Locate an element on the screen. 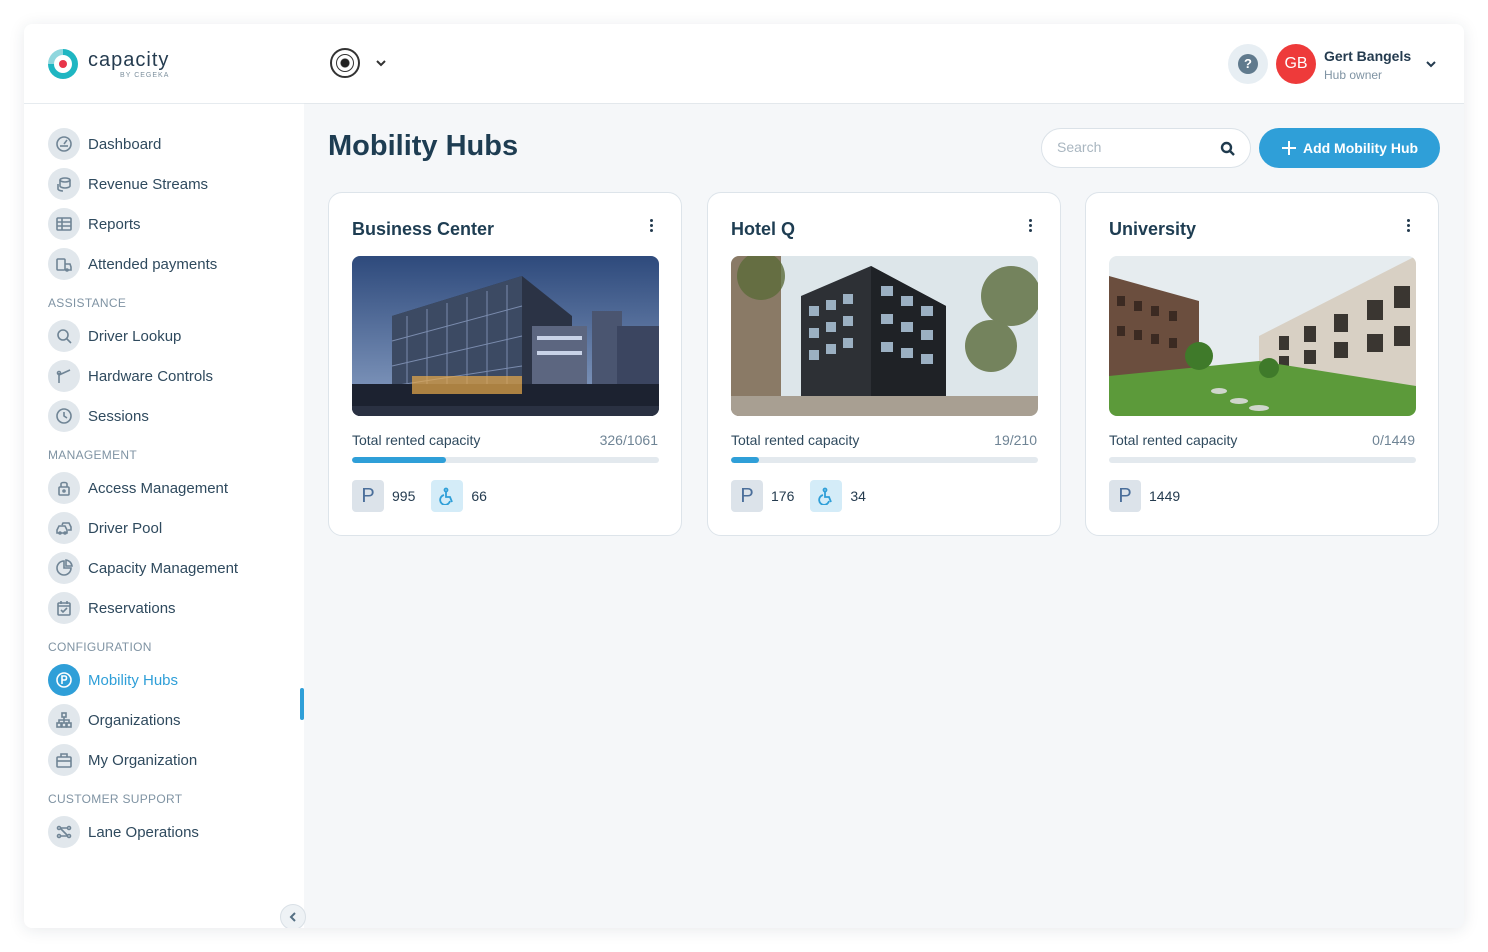 This screenshot has width=1488, height=952. nav-section-title: ASSISTANCE is located at coordinates (87, 303).